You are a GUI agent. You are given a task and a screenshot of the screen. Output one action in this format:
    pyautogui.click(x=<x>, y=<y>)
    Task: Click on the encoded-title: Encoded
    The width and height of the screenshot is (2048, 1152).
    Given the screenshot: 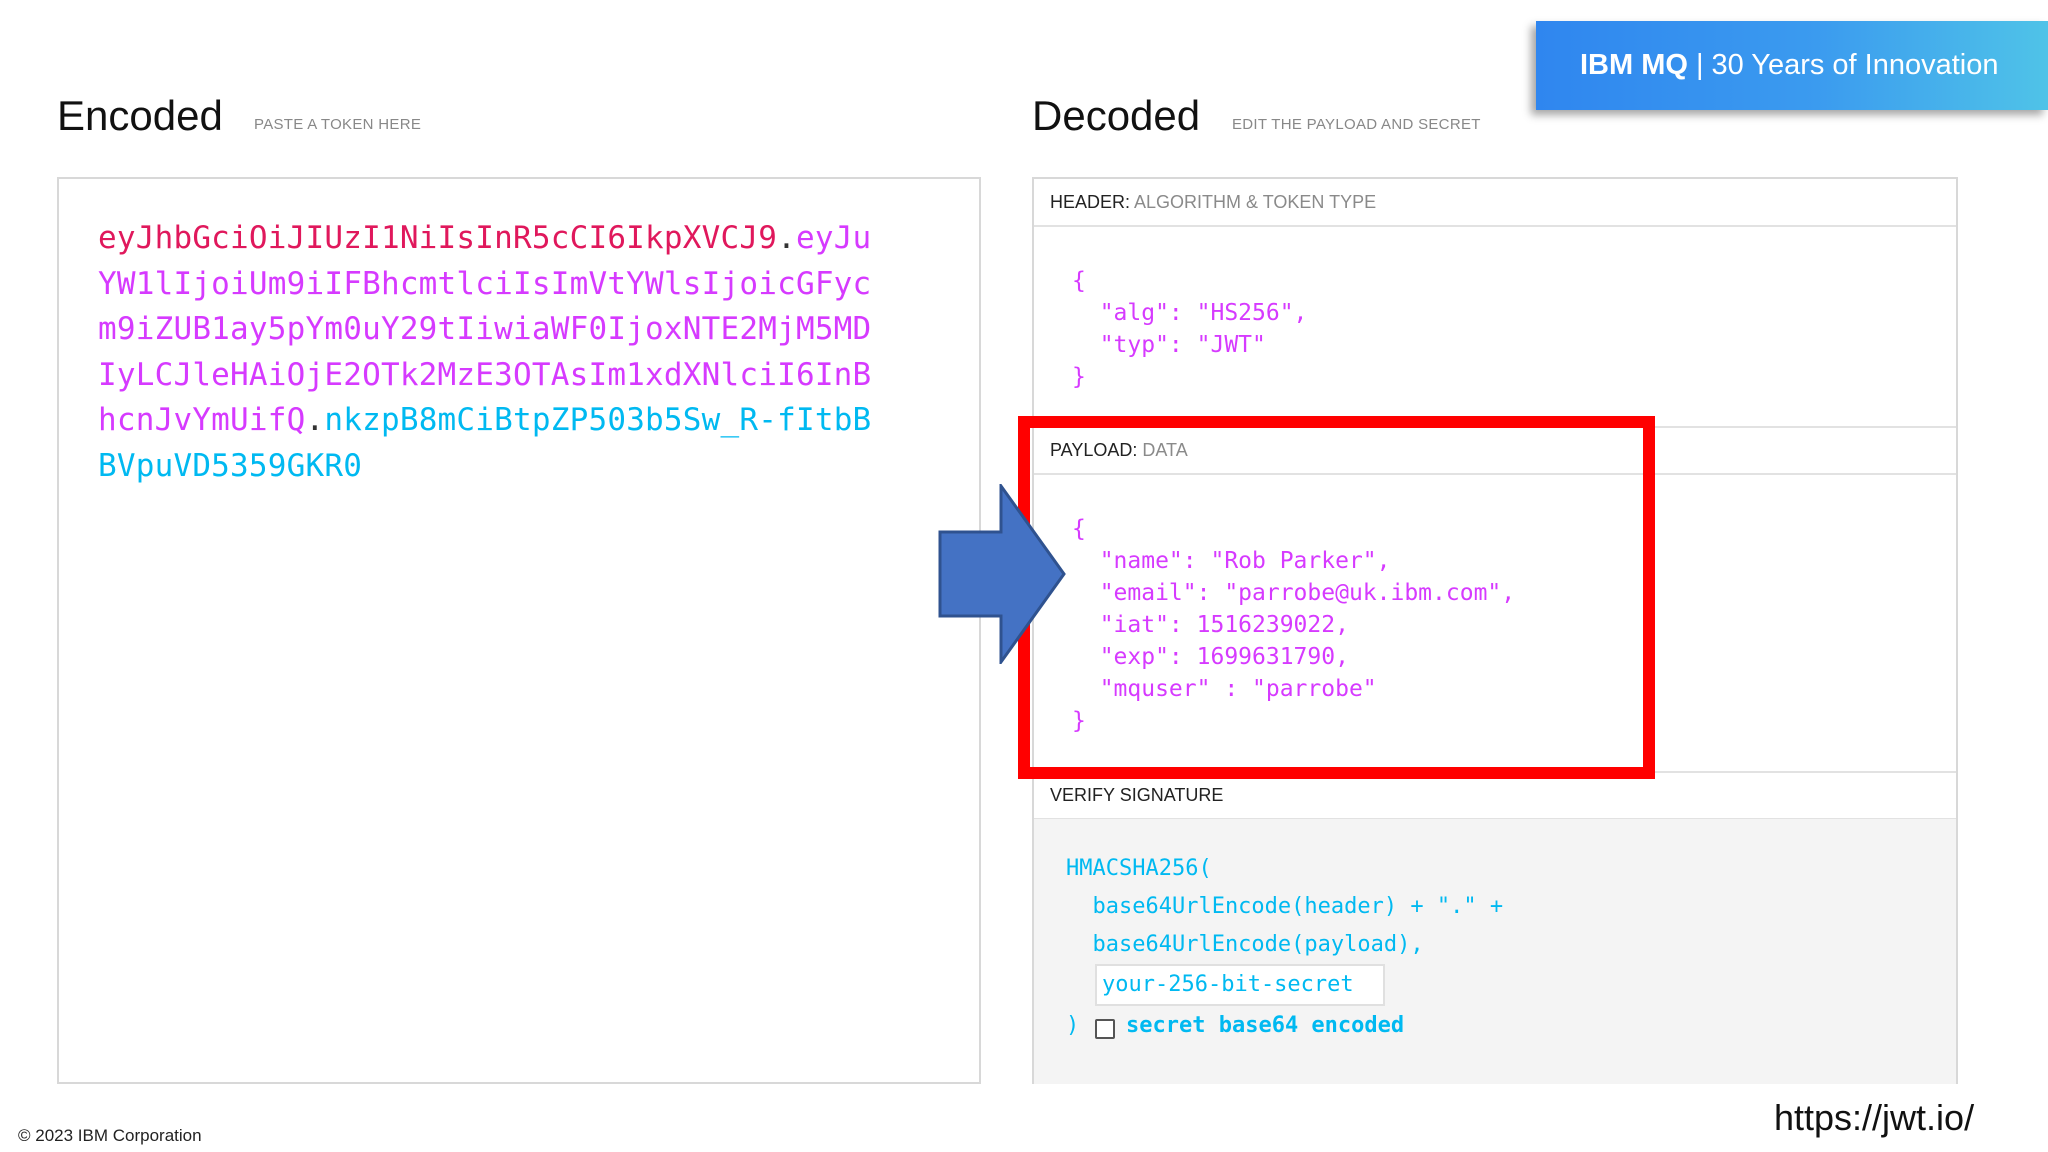 What is the action you would take?
    pyautogui.click(x=140, y=115)
    